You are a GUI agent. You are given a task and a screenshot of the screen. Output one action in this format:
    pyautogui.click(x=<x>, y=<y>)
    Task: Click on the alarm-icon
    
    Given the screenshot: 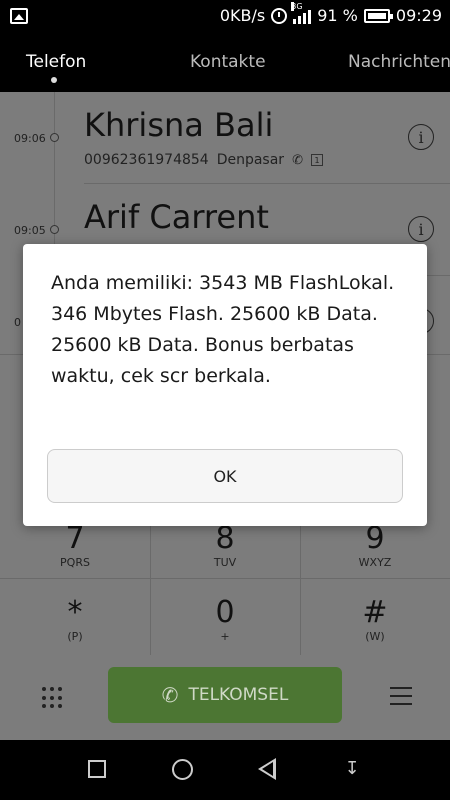 What is the action you would take?
    pyautogui.click(x=279, y=15)
    